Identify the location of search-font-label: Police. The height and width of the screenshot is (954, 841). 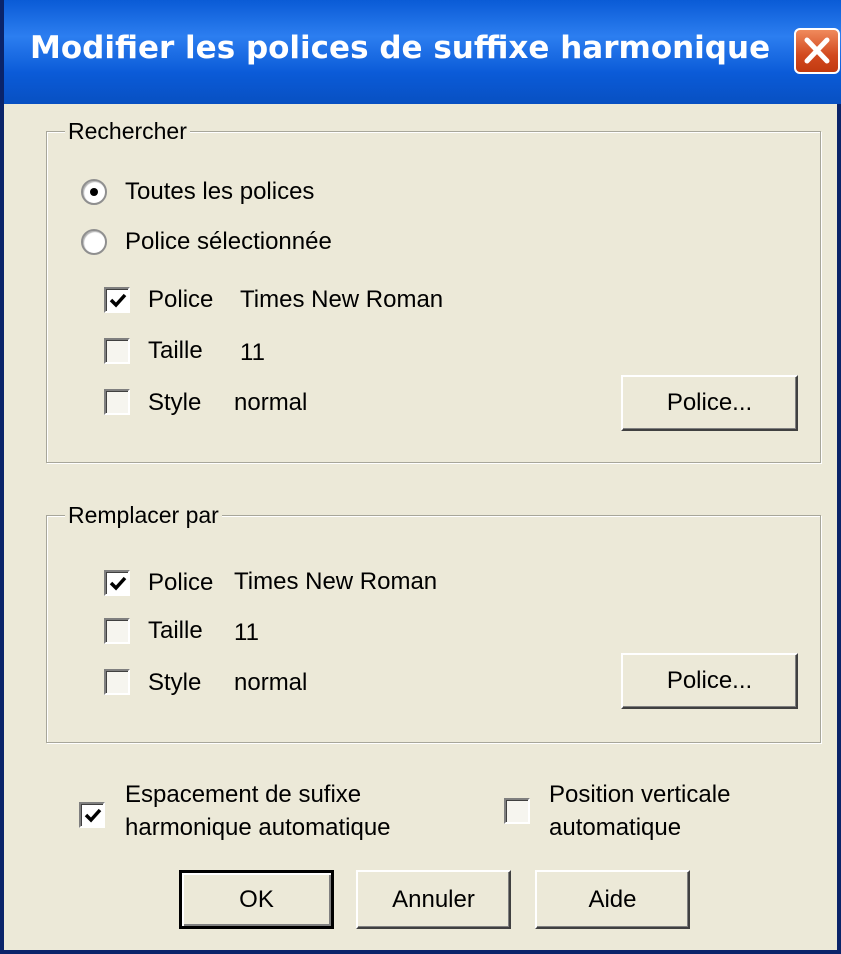
(180, 300).